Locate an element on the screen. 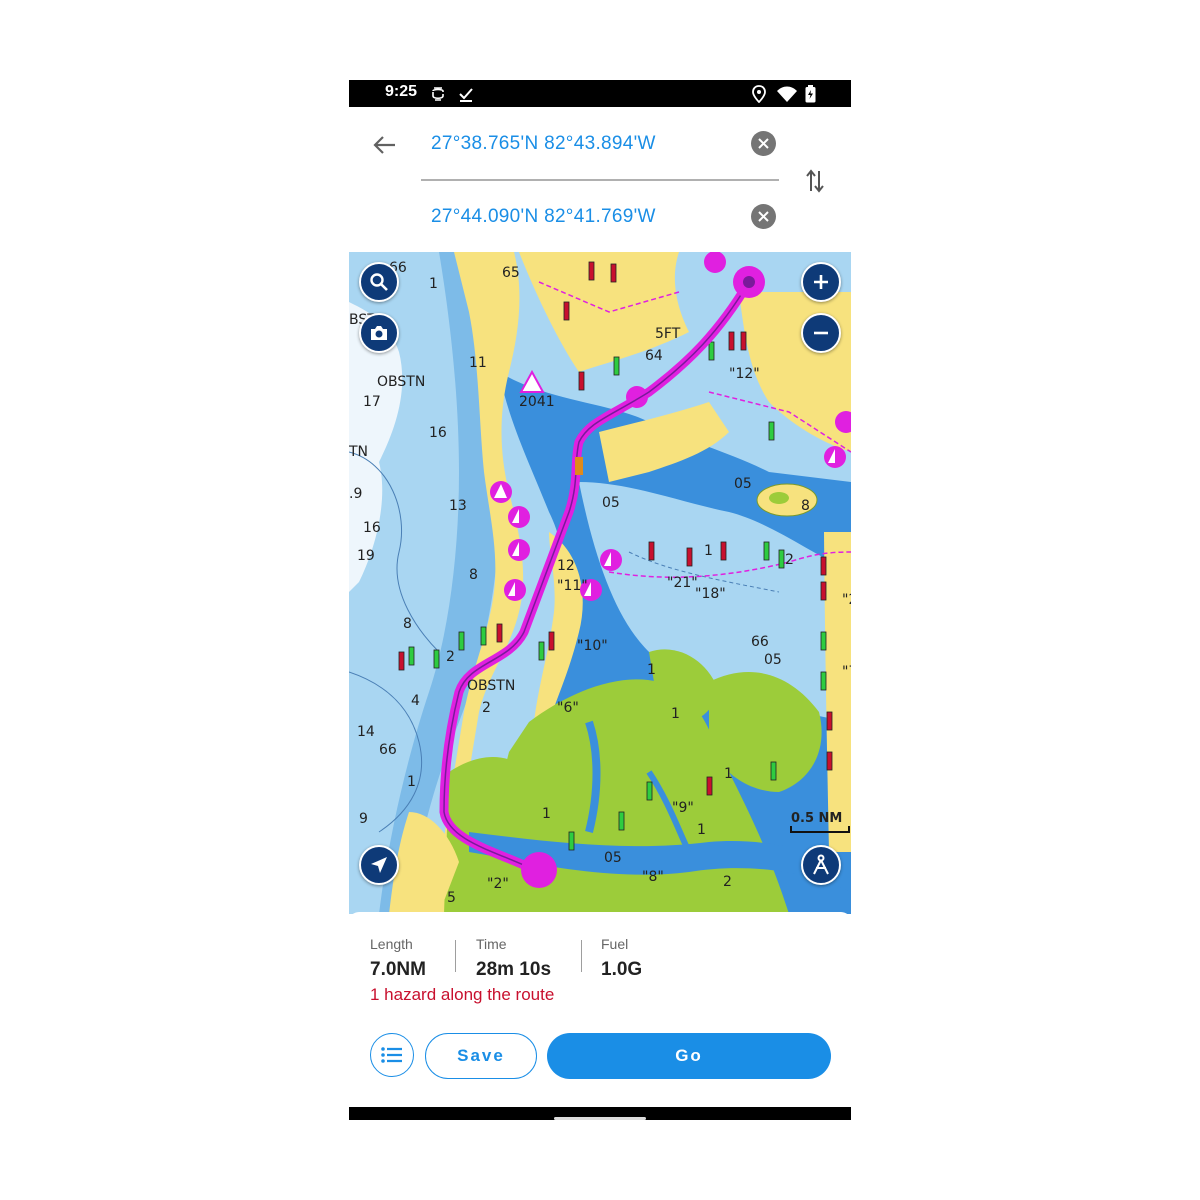 This screenshot has width=1200, height=1200. compass-icon is located at coordinates (821, 864).